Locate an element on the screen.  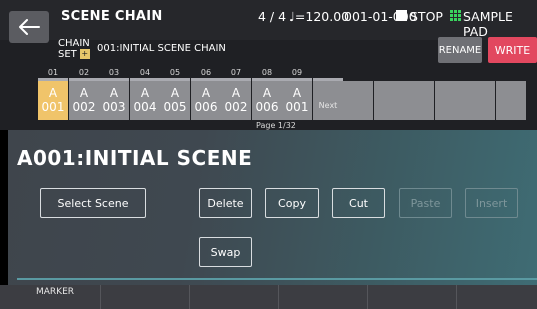
step-scene-number: 003 is located at coordinates (114, 107).